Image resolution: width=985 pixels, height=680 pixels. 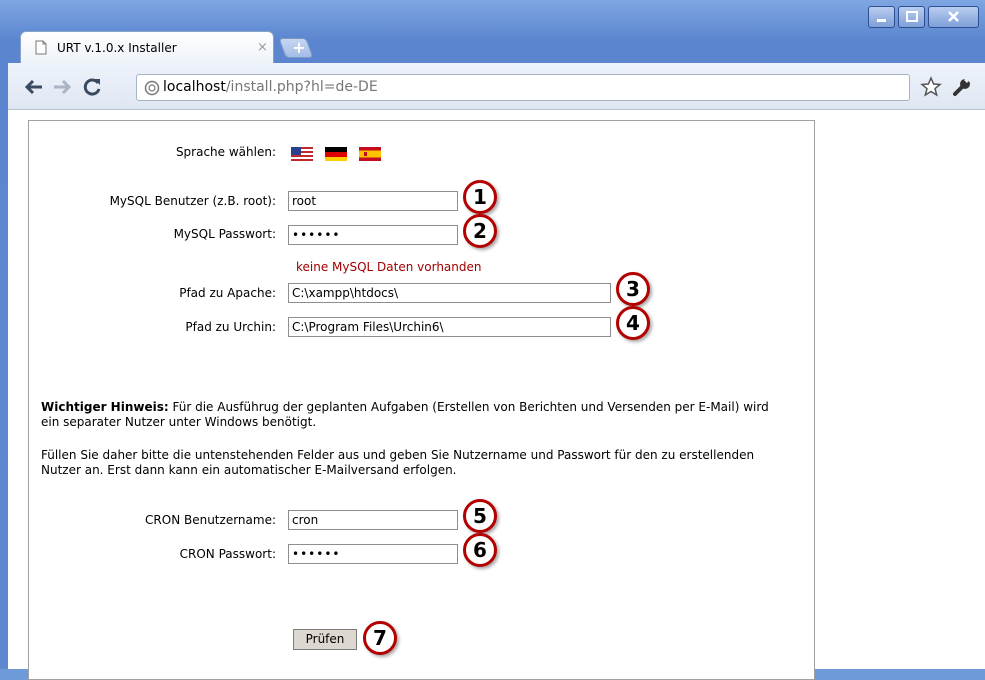 What do you see at coordinates (336, 154) in the screenshot?
I see `de-flag-icon` at bounding box center [336, 154].